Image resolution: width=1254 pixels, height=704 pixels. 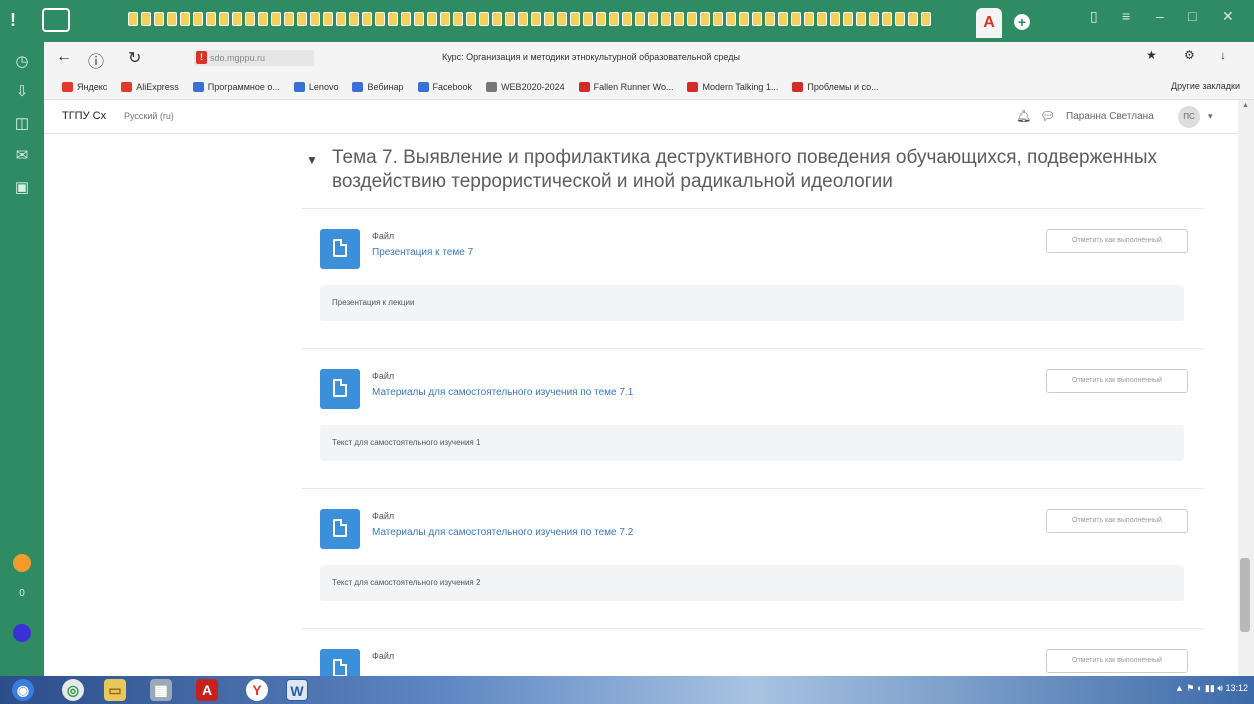 I want to click on other-bookmarks: Другие закладки, so click(x=1205, y=86).